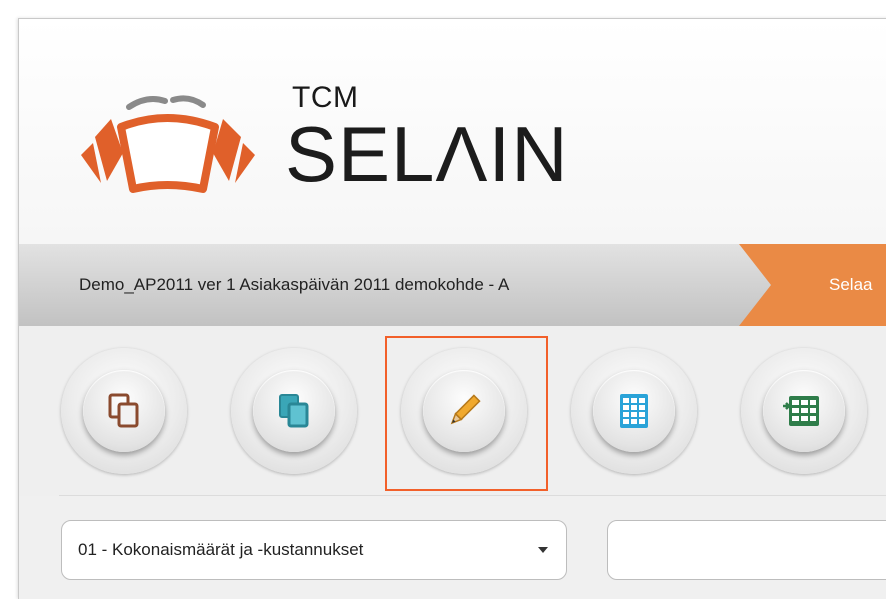 Image resolution: width=886 pixels, height=599 pixels. What do you see at coordinates (801, 411) in the screenshot?
I see `table-import-icon` at bounding box center [801, 411].